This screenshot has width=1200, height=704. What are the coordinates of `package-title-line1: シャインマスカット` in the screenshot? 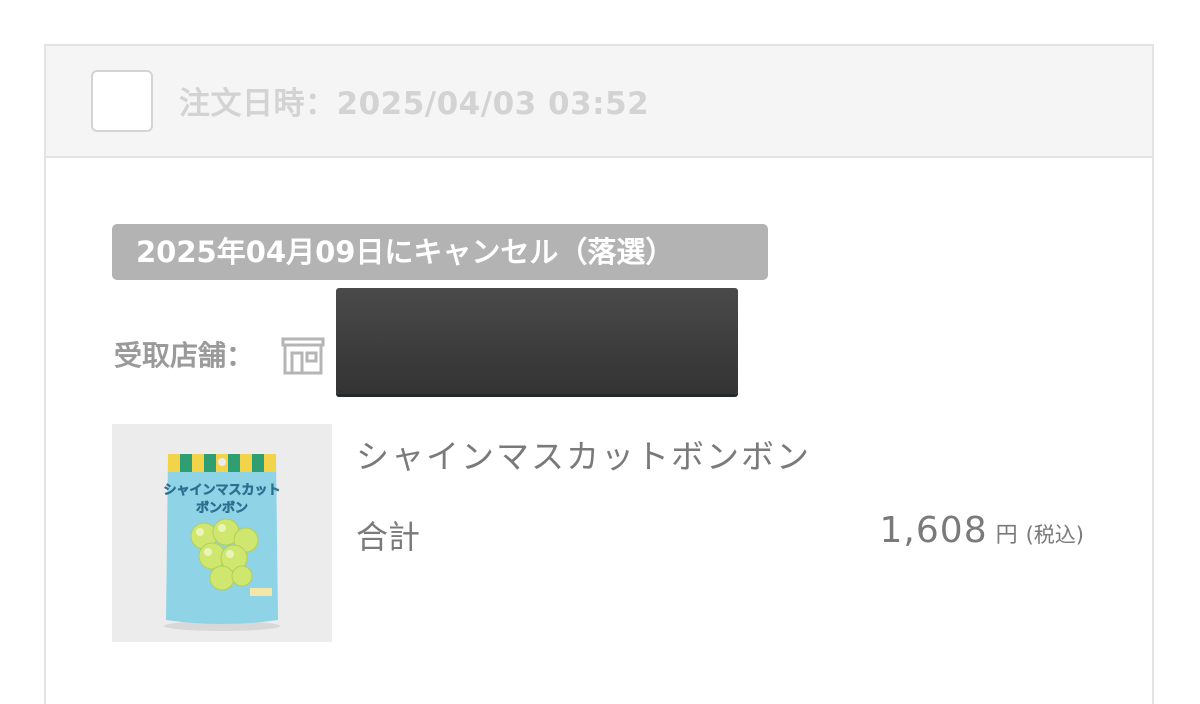 It's located at (221, 490).